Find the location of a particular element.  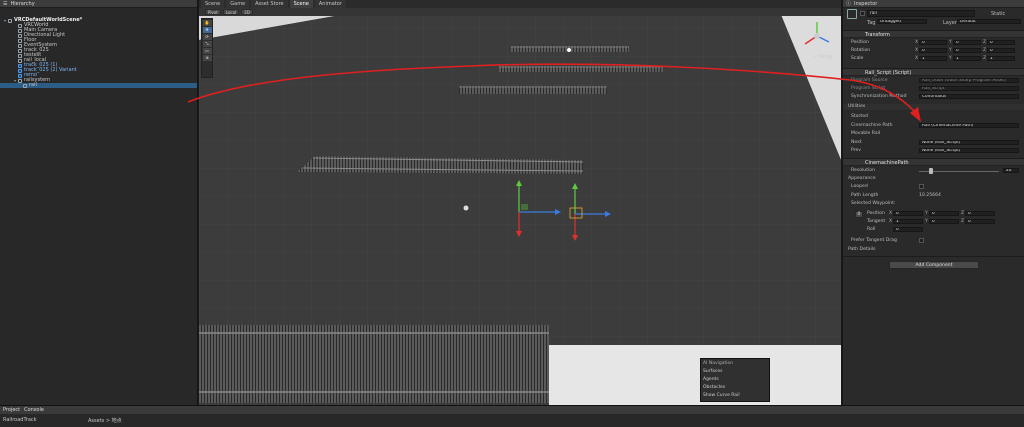

rail-script-row-field: Continuous is located at coordinates (969, 96).